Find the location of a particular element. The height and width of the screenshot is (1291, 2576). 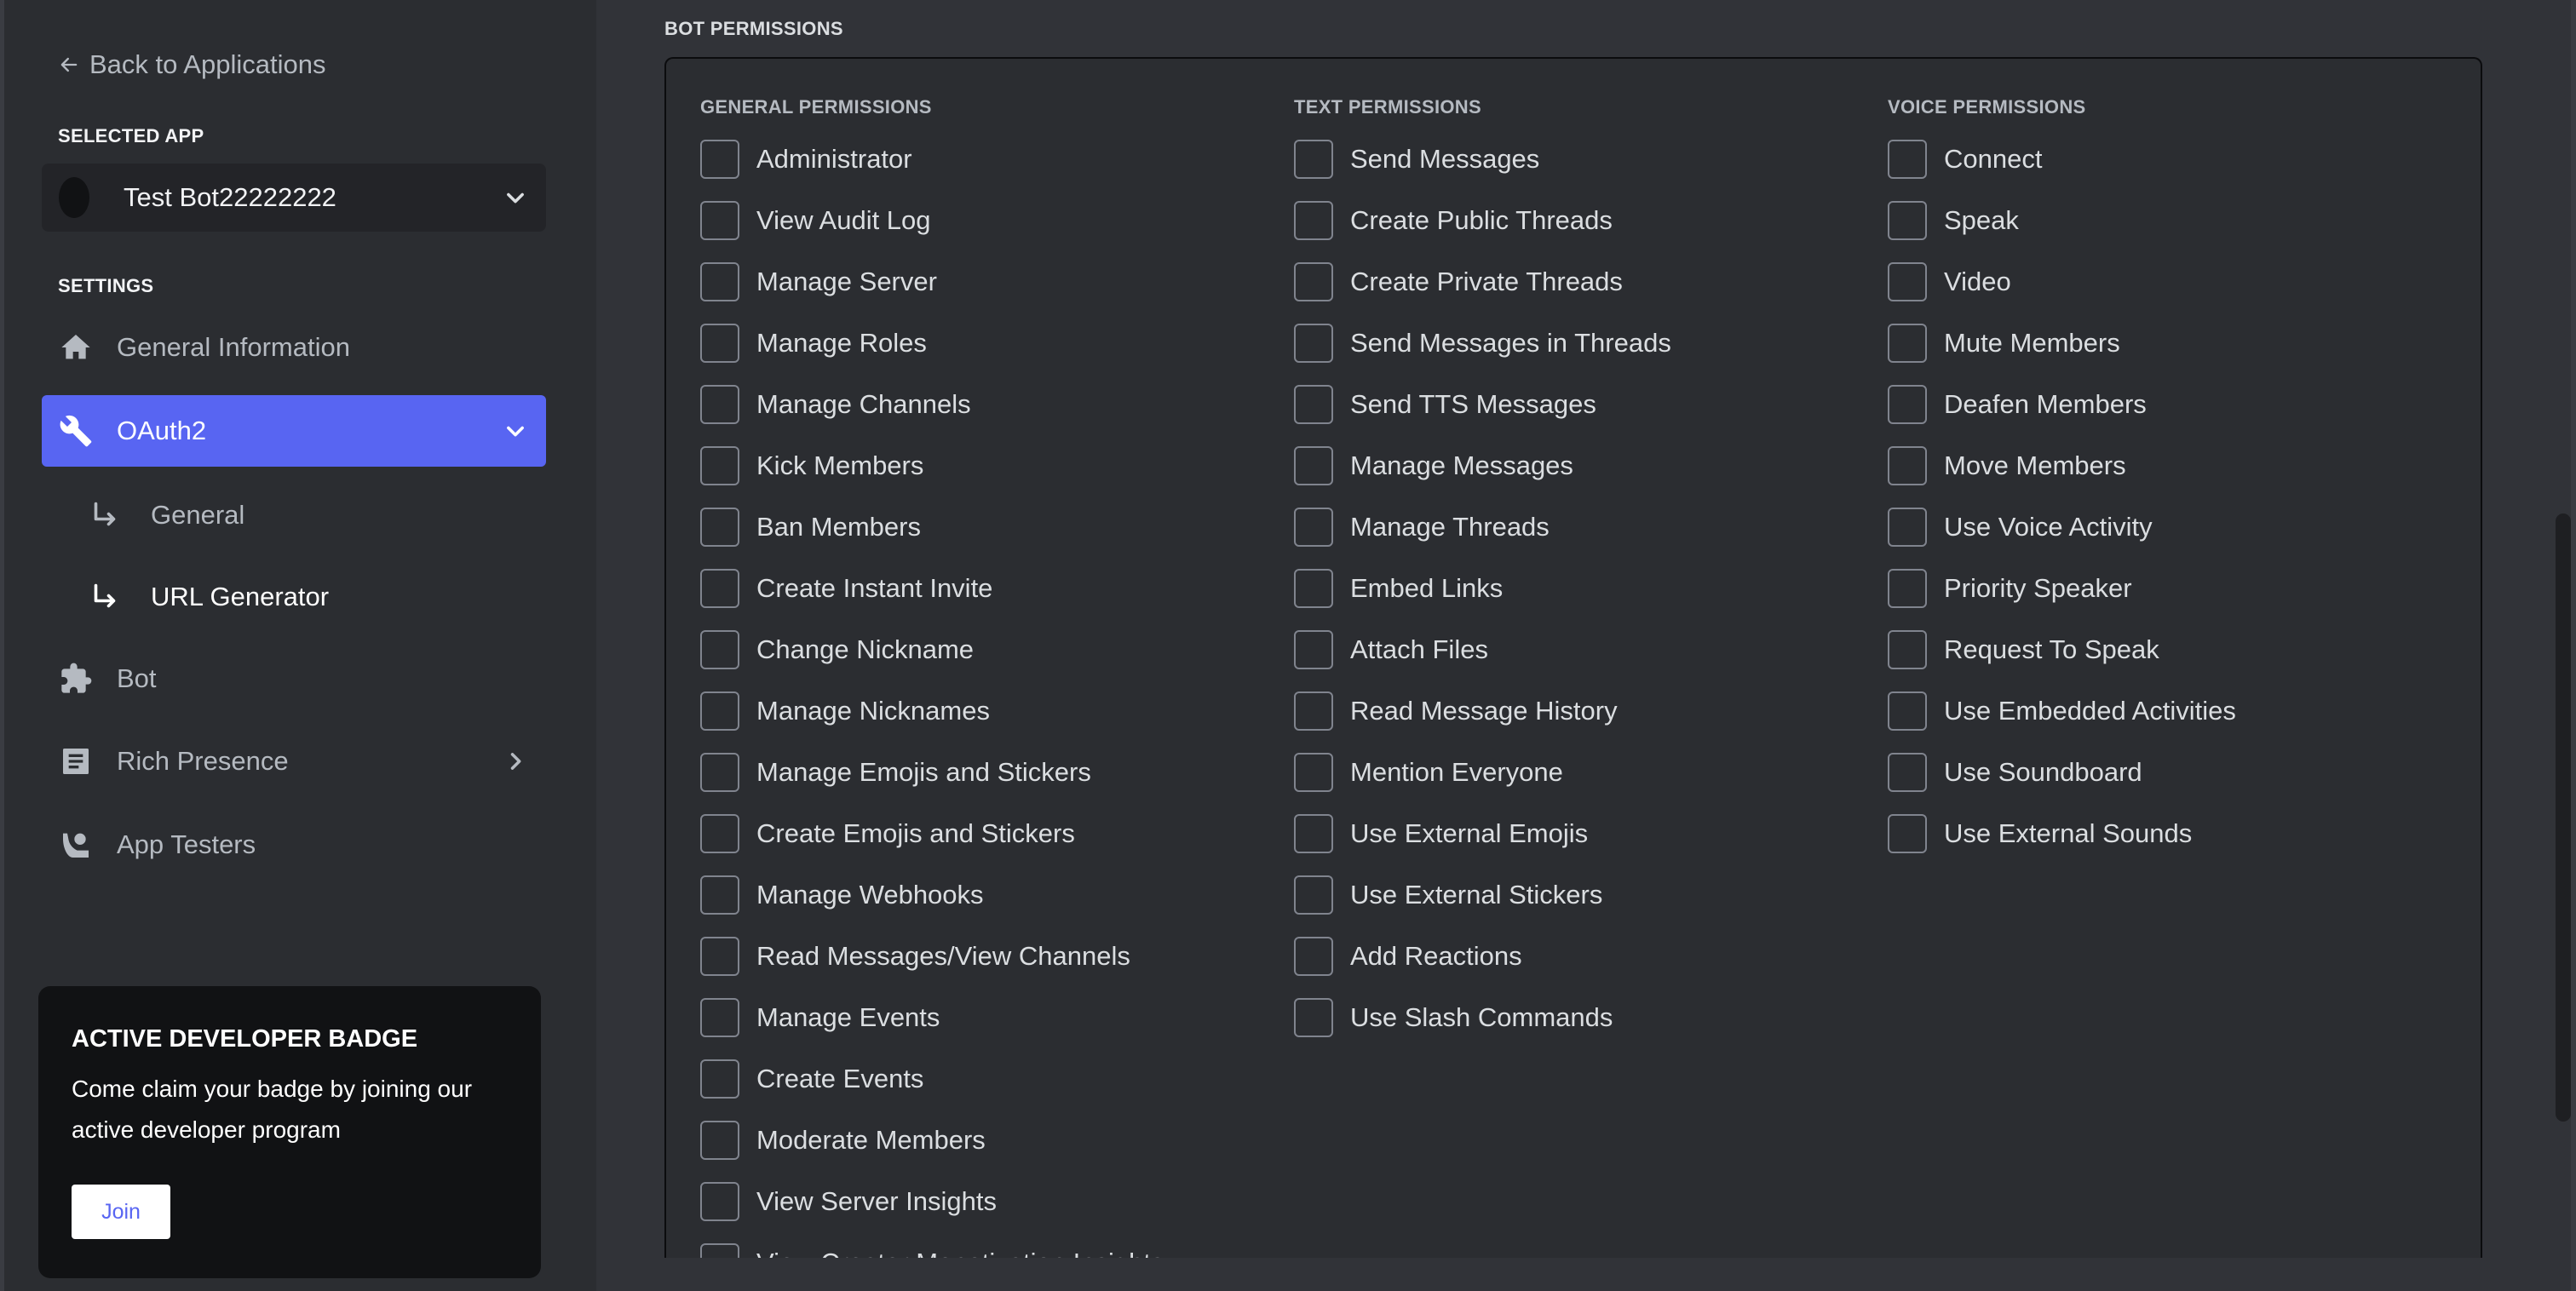

app-selector-dropdown: Test Bot22222222 is located at coordinates (294, 198).